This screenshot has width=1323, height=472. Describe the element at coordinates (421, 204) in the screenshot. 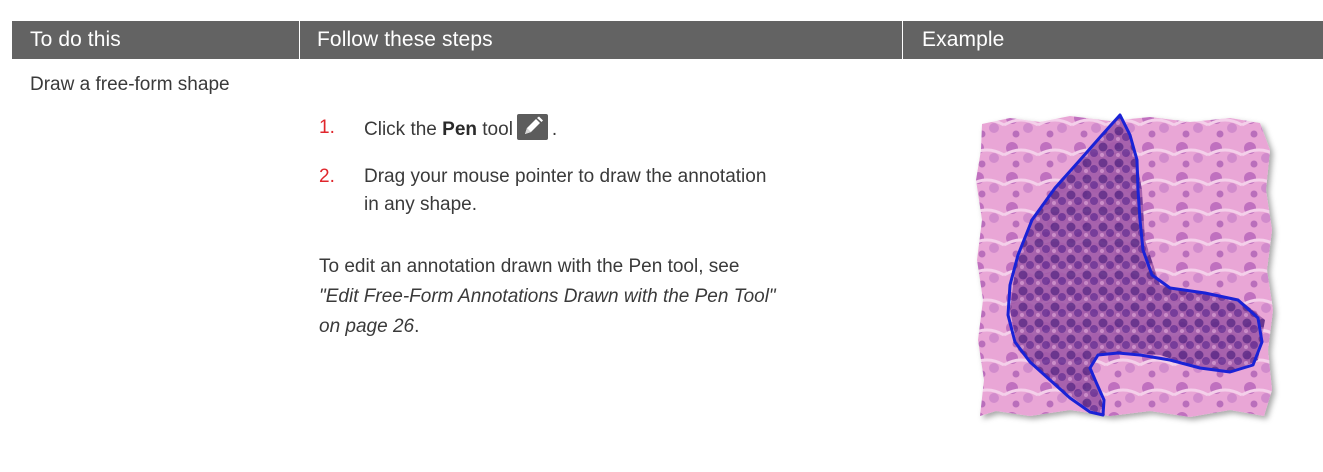

I see `step-text-line: in any shape.` at that location.